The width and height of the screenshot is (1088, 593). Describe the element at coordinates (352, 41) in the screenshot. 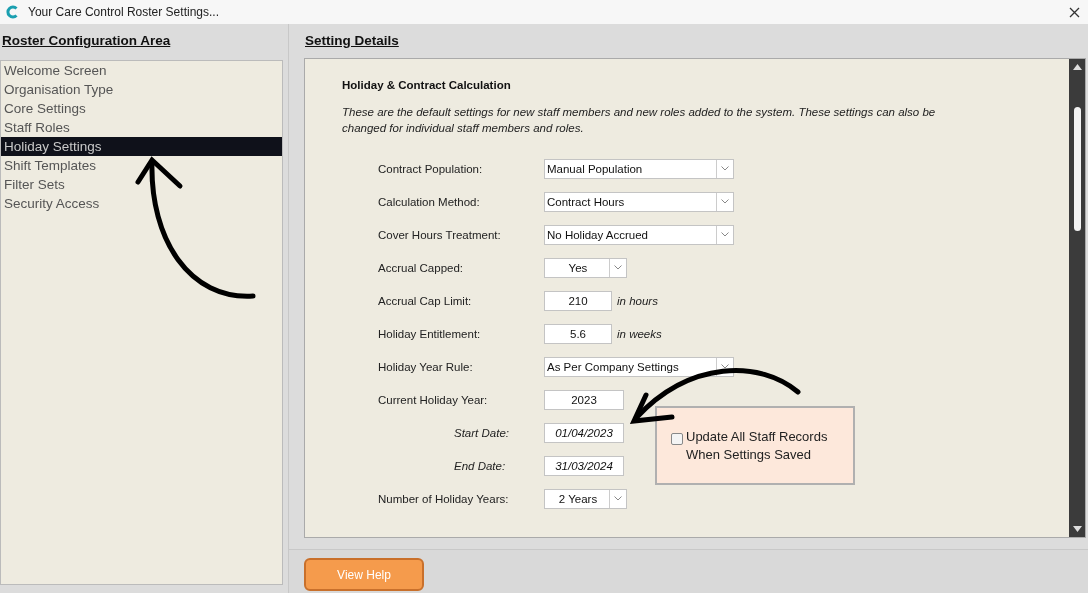

I see `details-title: Setting Details` at that location.